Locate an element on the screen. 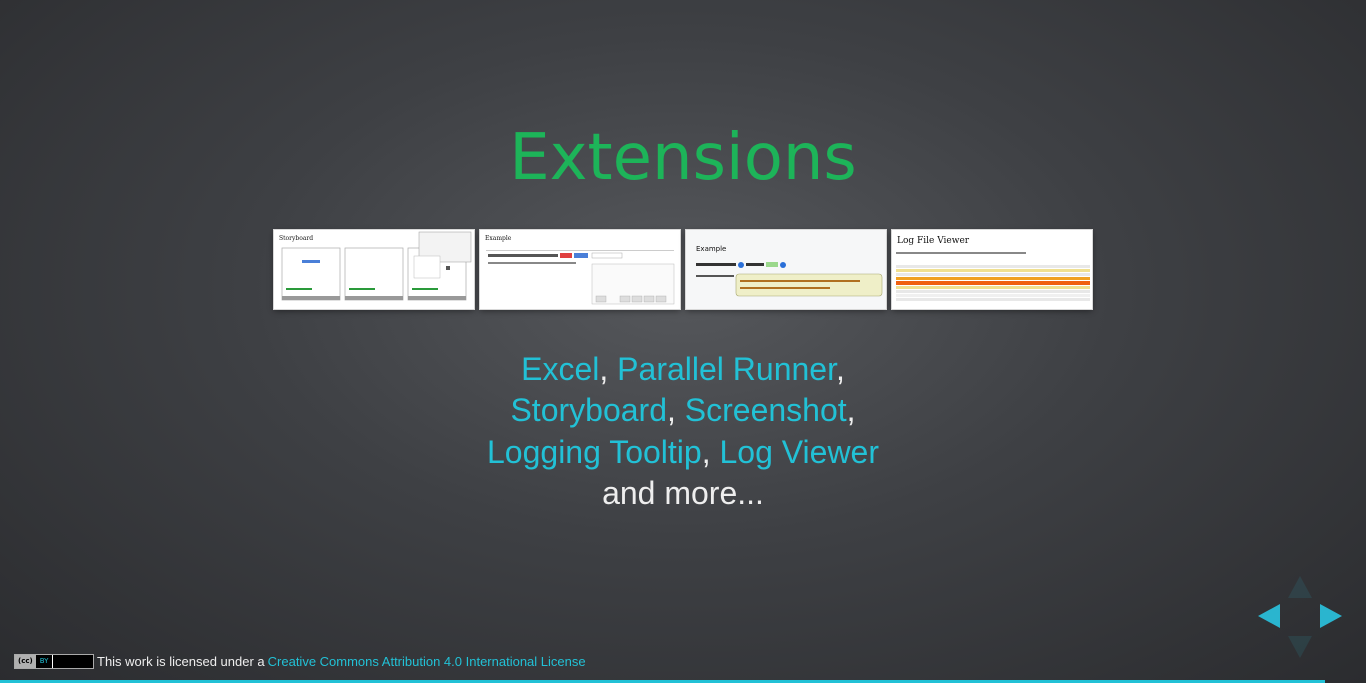  links-line-3: Logging Tooltip, Log Viewer is located at coordinates (683, 452).